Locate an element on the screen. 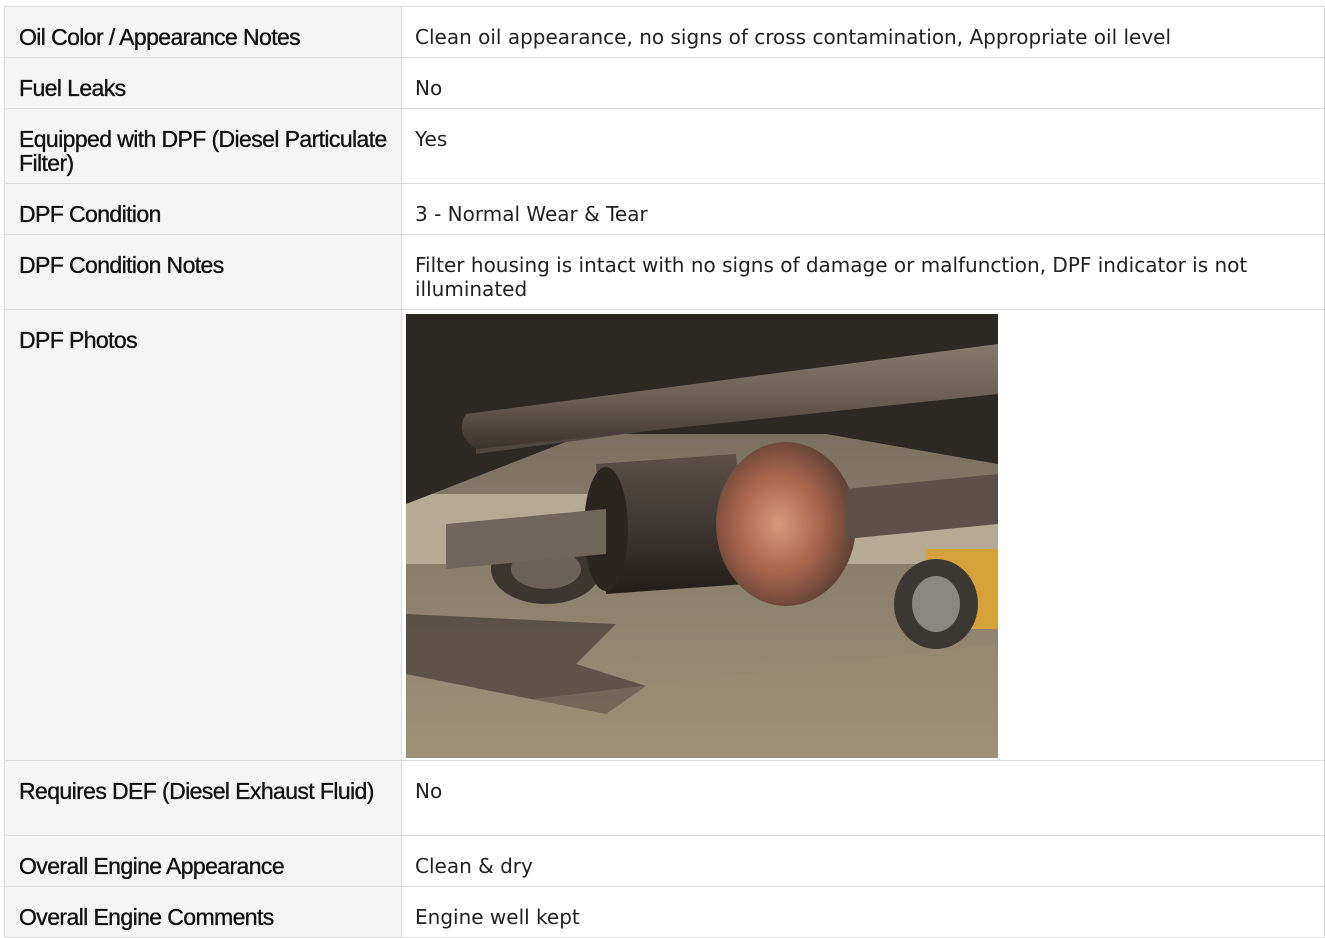  value-cell: Yes is located at coordinates (863, 146).